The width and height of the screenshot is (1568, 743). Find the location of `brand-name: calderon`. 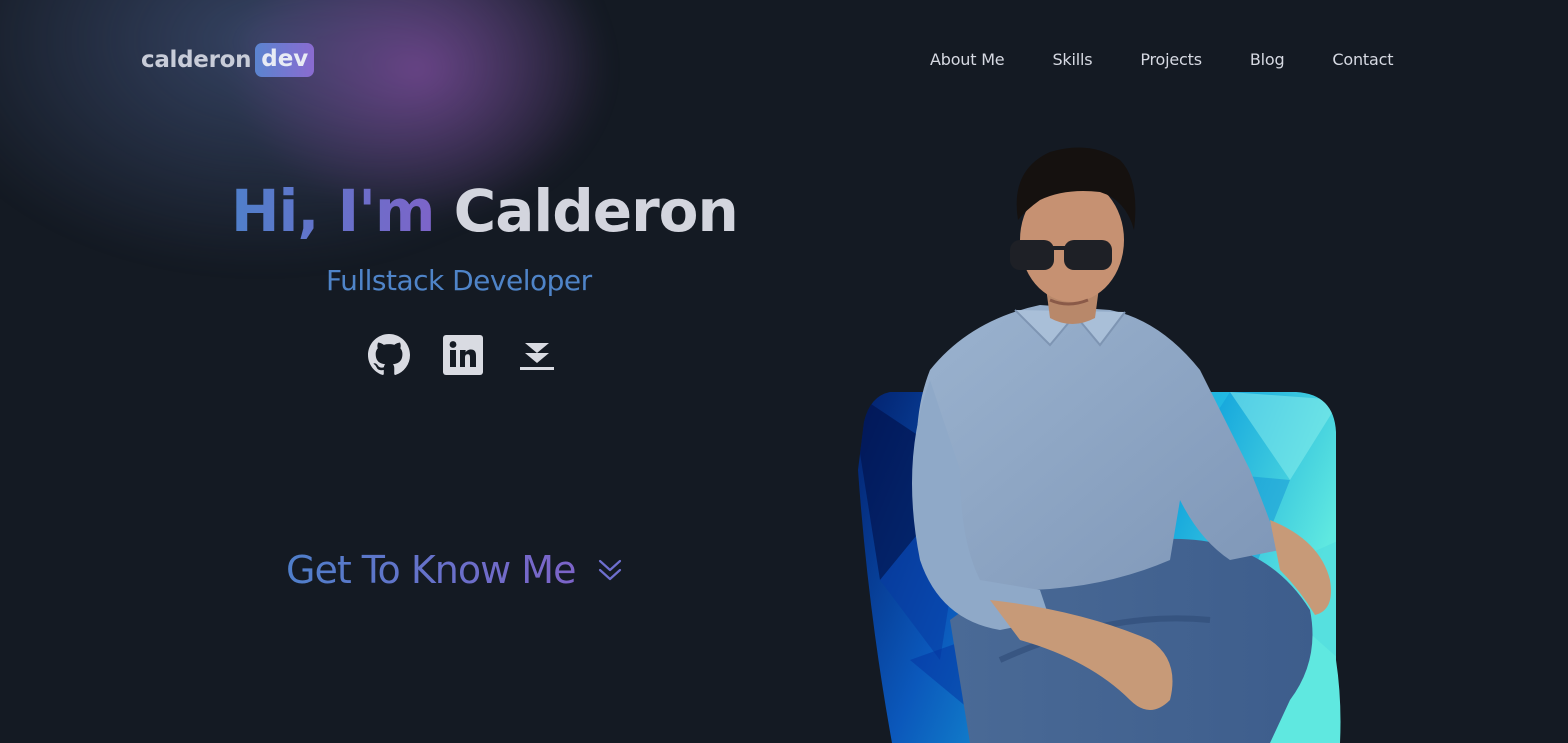

brand-name: calderon is located at coordinates (196, 60).